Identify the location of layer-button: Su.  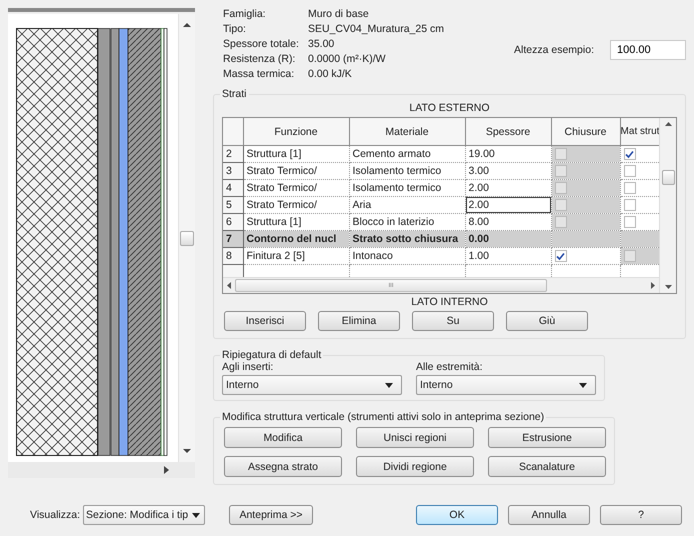
(453, 321).